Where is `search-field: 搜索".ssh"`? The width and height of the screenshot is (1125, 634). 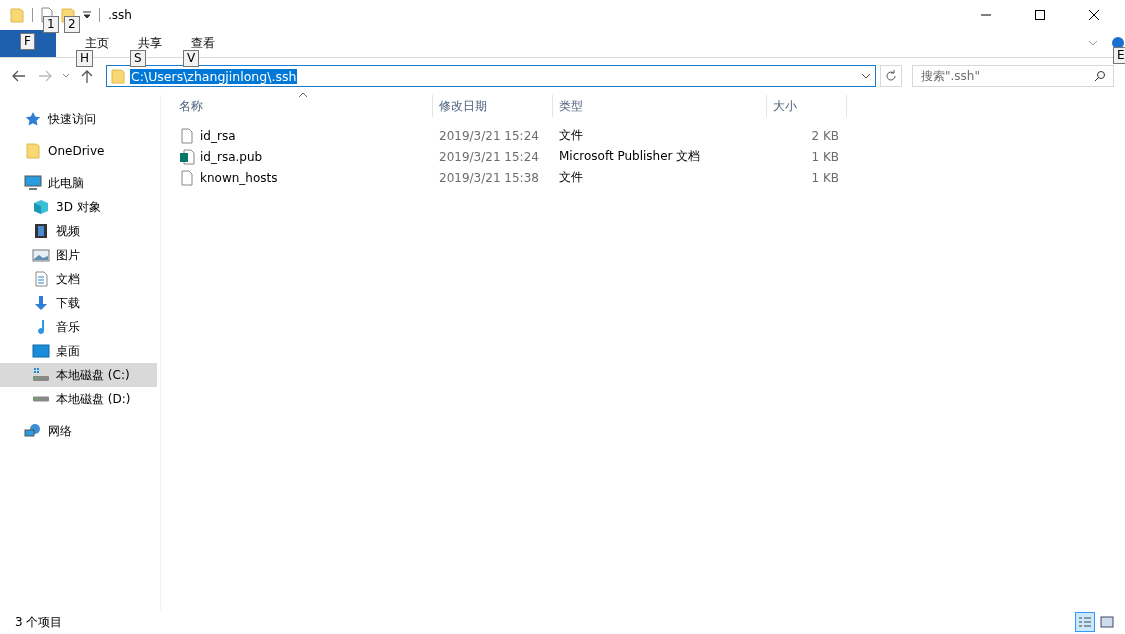
search-field: 搜索".ssh" is located at coordinates (1013, 76).